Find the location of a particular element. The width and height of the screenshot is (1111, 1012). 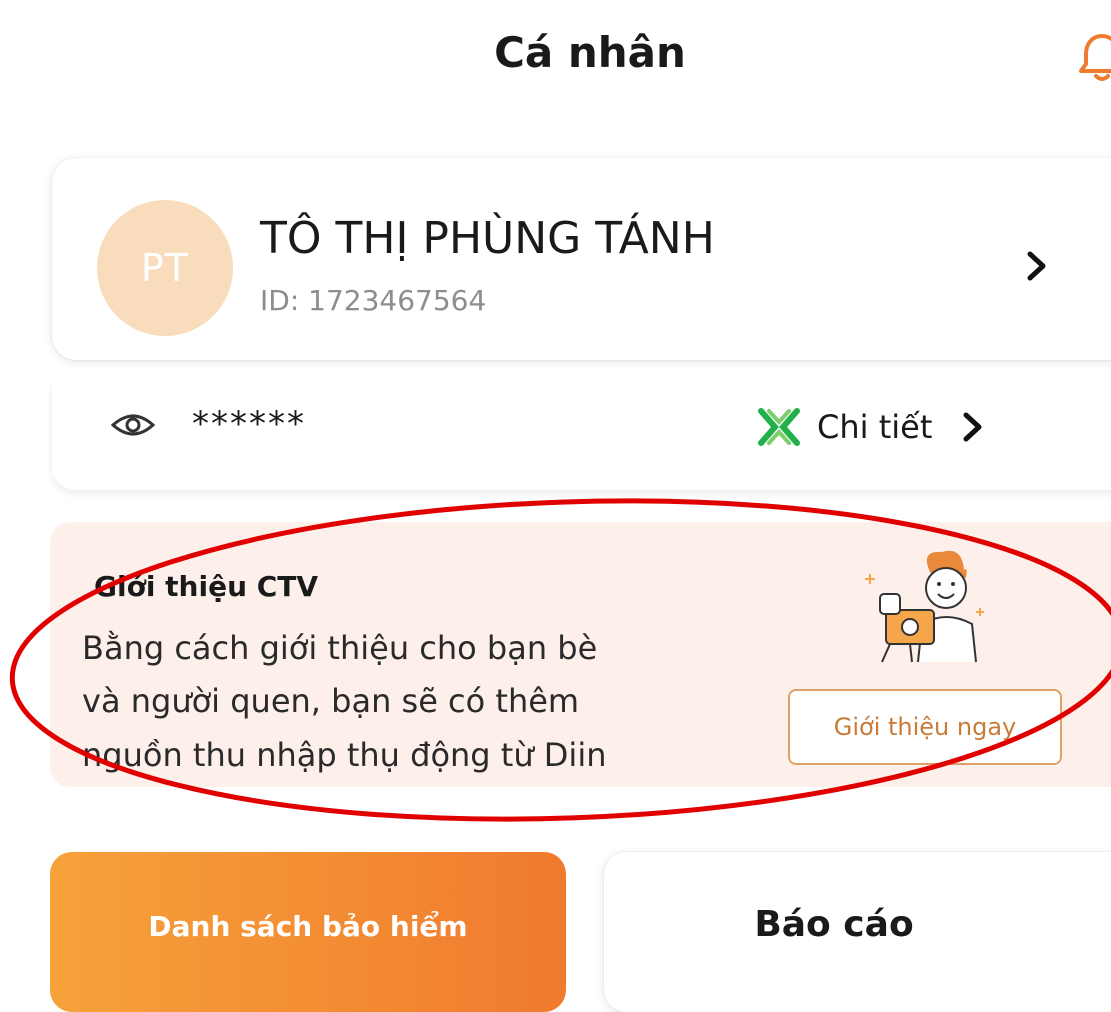

referral-title: Giới thiệu CTV is located at coordinates (206, 586).